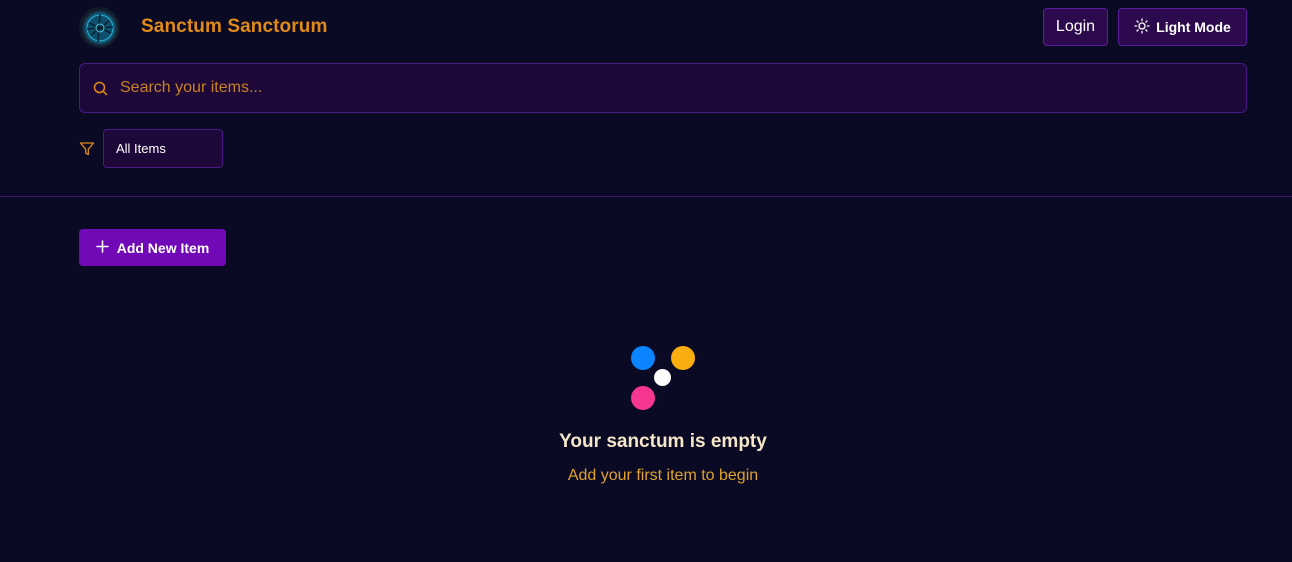  I want to click on login-button: Login, so click(1075, 27).